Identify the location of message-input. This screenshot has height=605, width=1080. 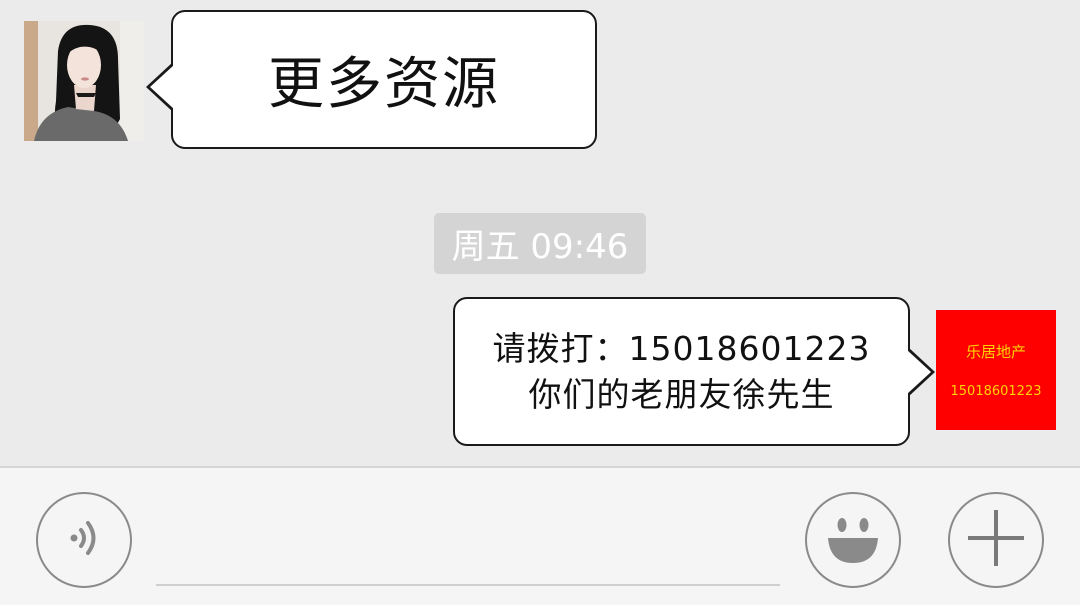
(468, 542).